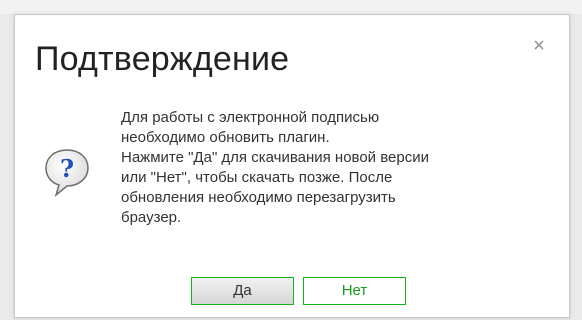 Image resolution: width=582 pixels, height=320 pixels. What do you see at coordinates (275, 157) in the screenshot?
I see `message-line: Нажмите "Да" для скачивания новой версии` at bounding box center [275, 157].